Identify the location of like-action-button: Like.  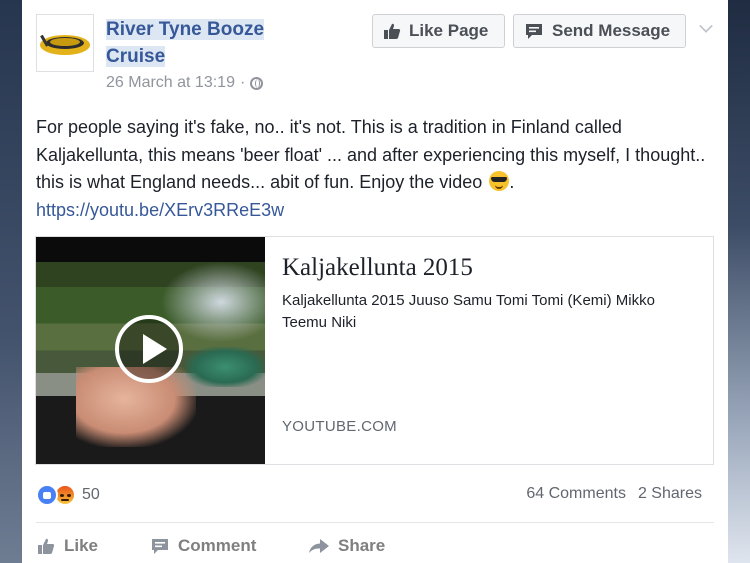
(67, 546).